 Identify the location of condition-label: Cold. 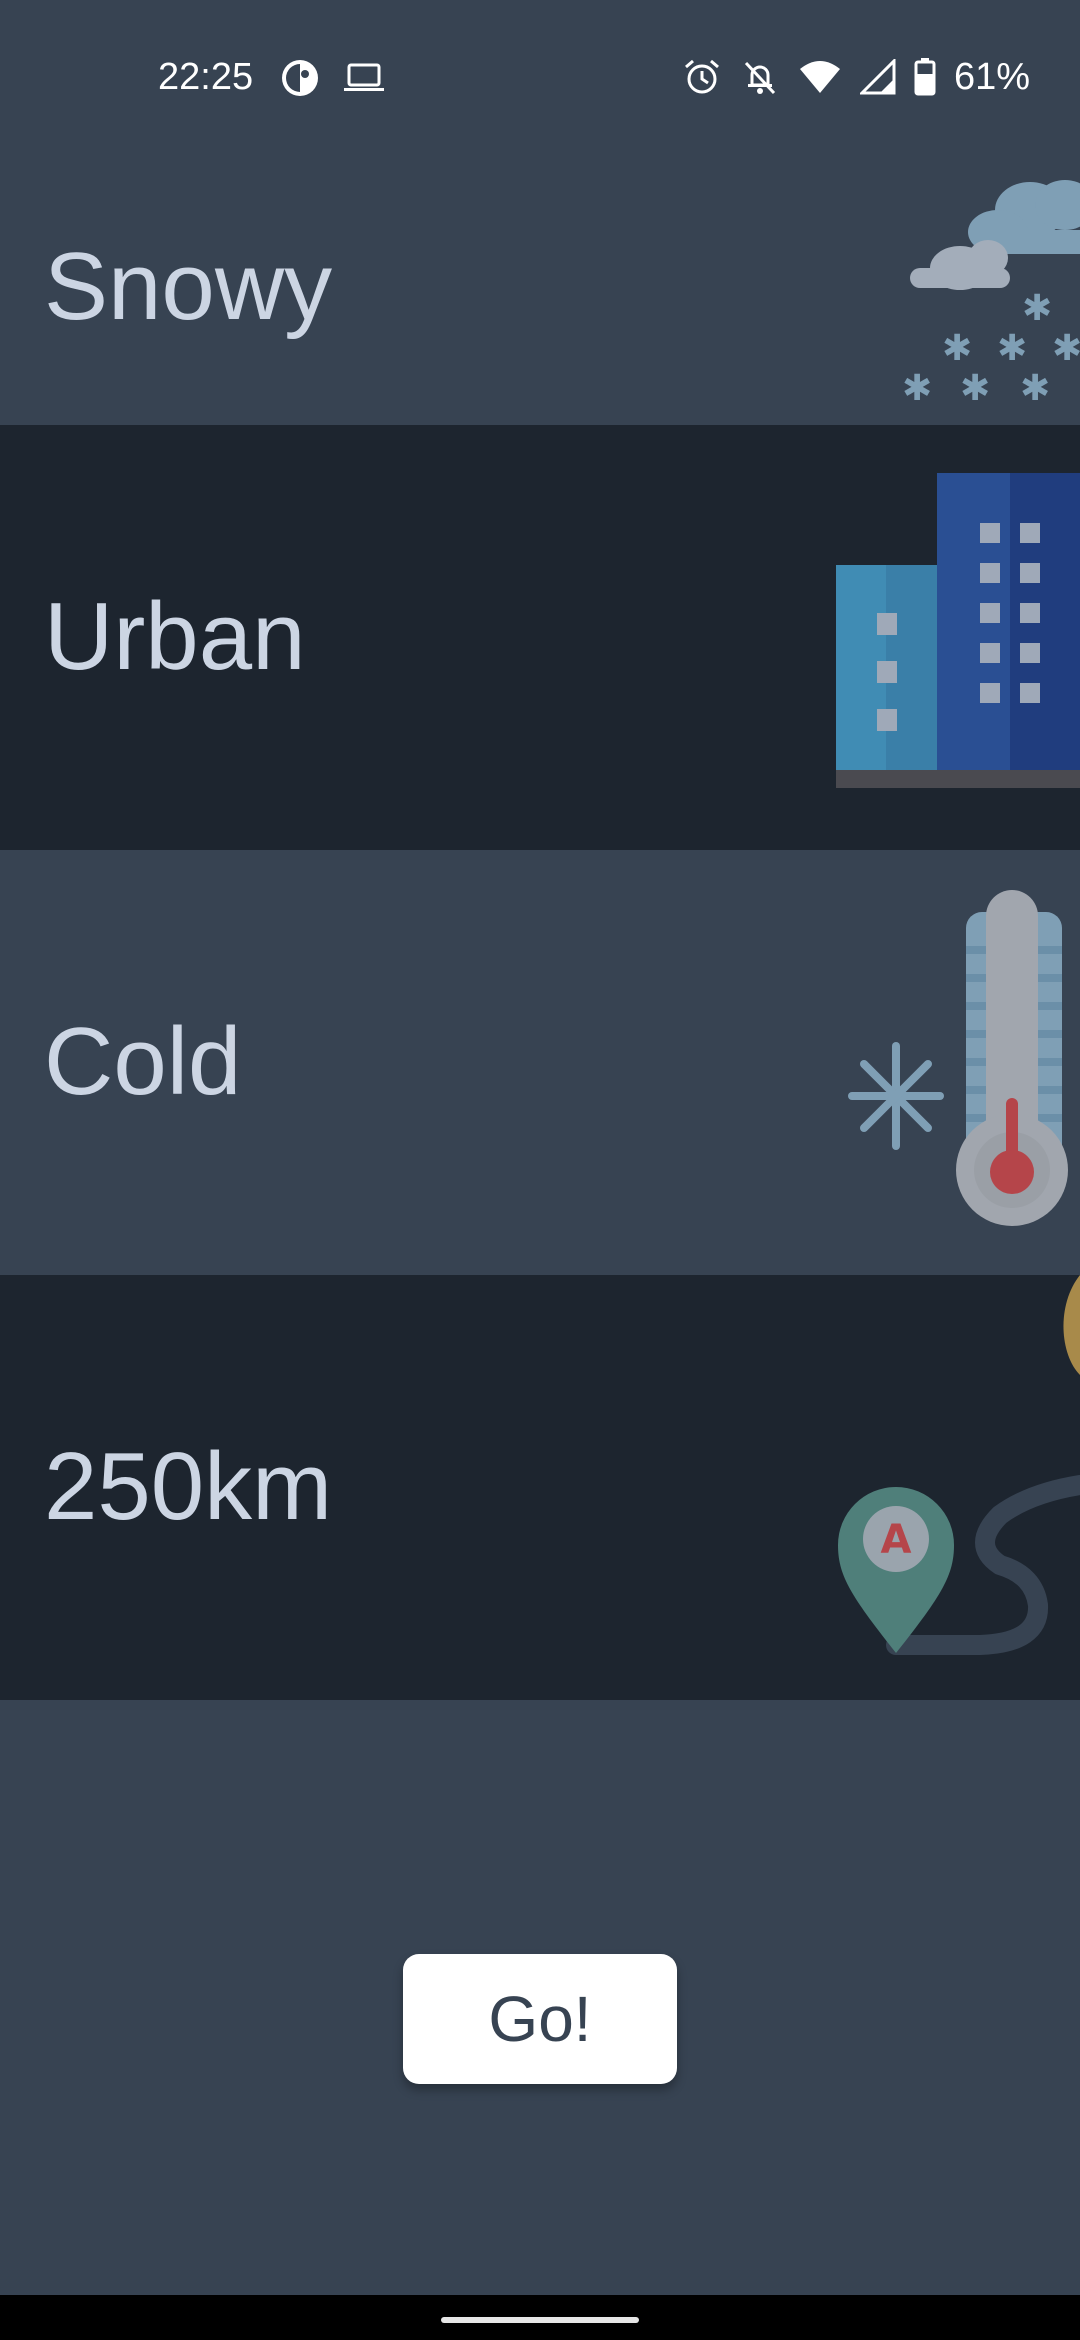
(143, 1061).